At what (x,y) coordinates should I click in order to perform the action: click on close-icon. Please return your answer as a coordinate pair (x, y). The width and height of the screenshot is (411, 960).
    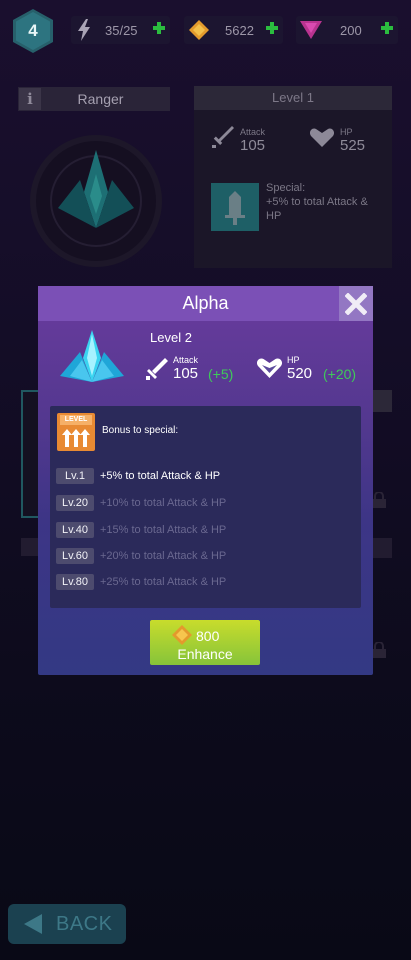
    Looking at the image, I should click on (356, 303).